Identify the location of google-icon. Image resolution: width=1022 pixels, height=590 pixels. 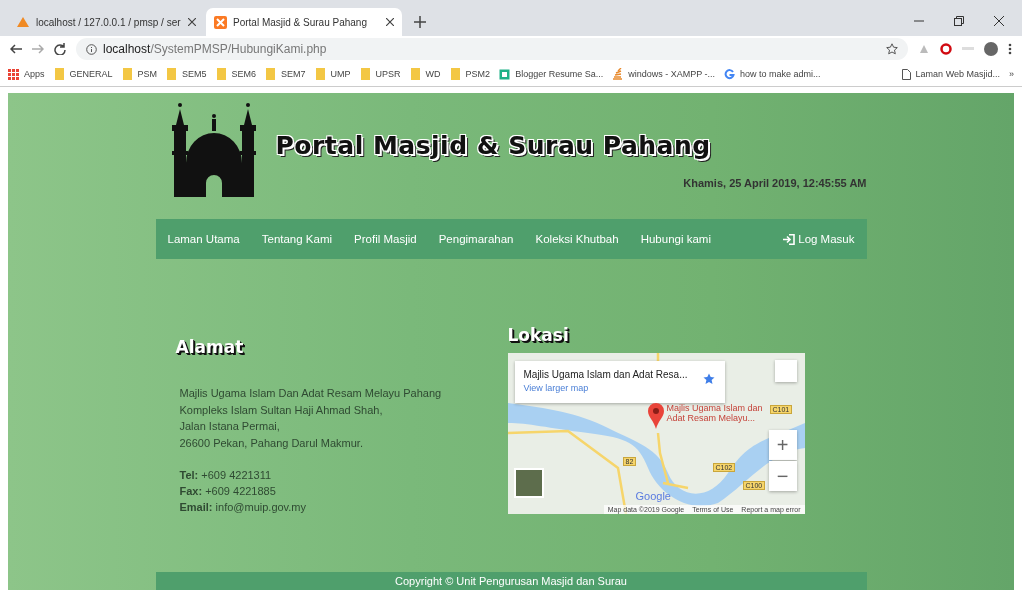
(730, 74).